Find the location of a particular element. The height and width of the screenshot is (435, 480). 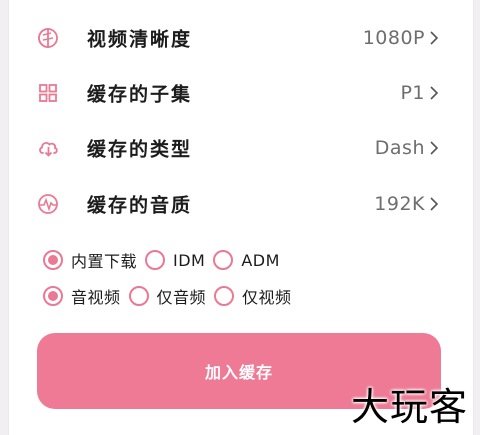

radio-label: 仅视频 is located at coordinates (267, 297).